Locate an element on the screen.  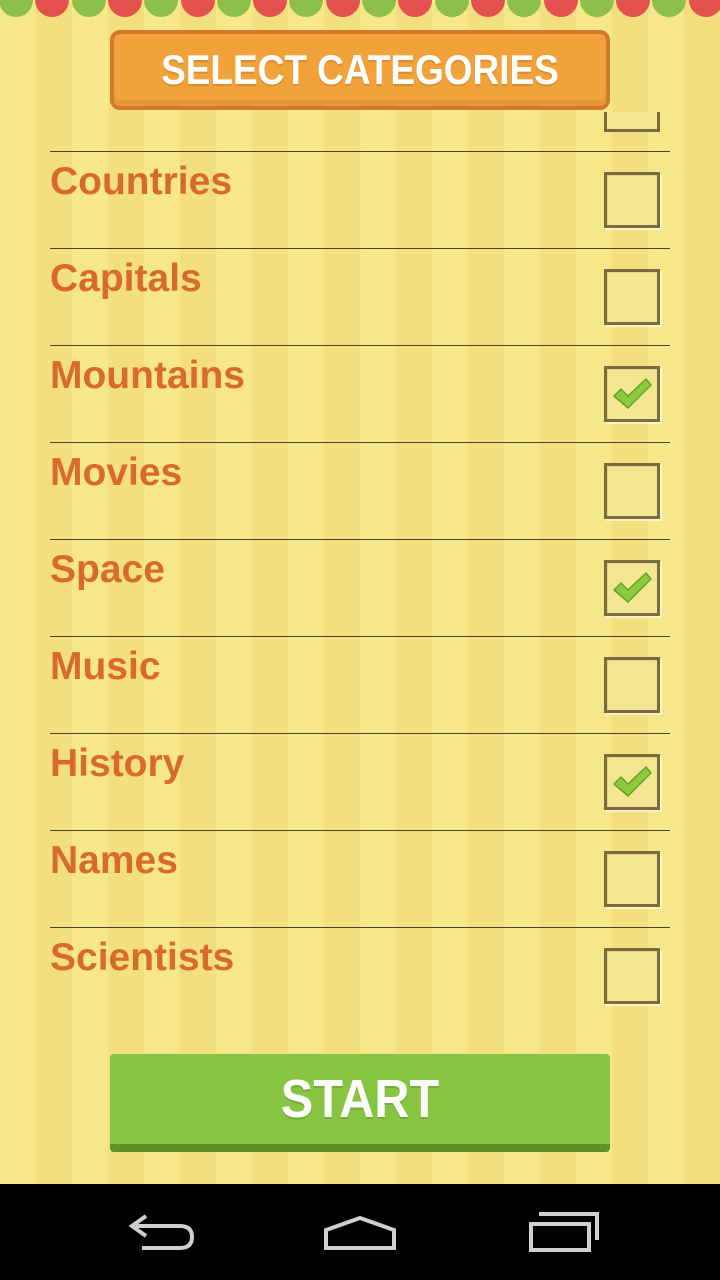
category-row: Space is located at coordinates (360, 587).